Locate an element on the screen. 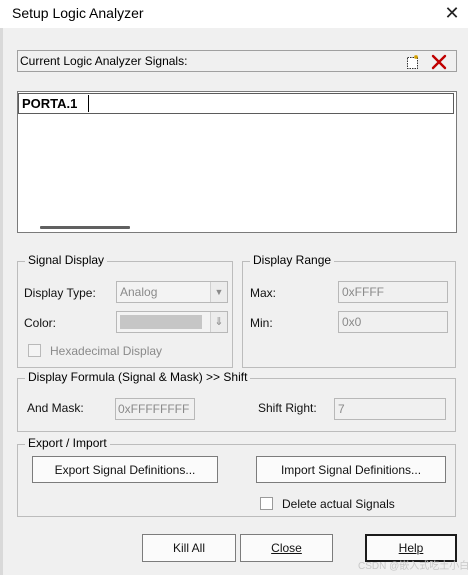  max-value: 0xFFFF is located at coordinates (363, 292).